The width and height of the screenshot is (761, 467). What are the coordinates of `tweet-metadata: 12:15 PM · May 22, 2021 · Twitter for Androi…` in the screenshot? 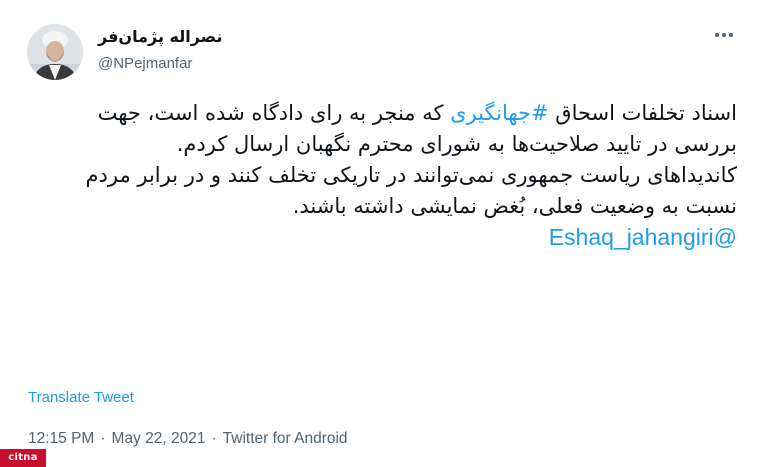 It's located at (188, 439).